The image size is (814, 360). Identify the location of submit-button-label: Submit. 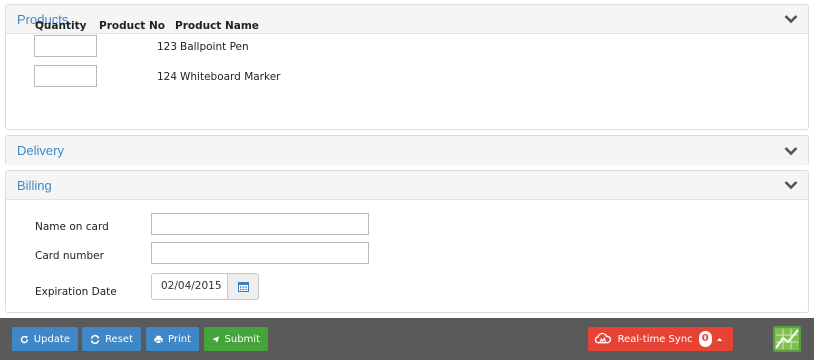
(242, 339).